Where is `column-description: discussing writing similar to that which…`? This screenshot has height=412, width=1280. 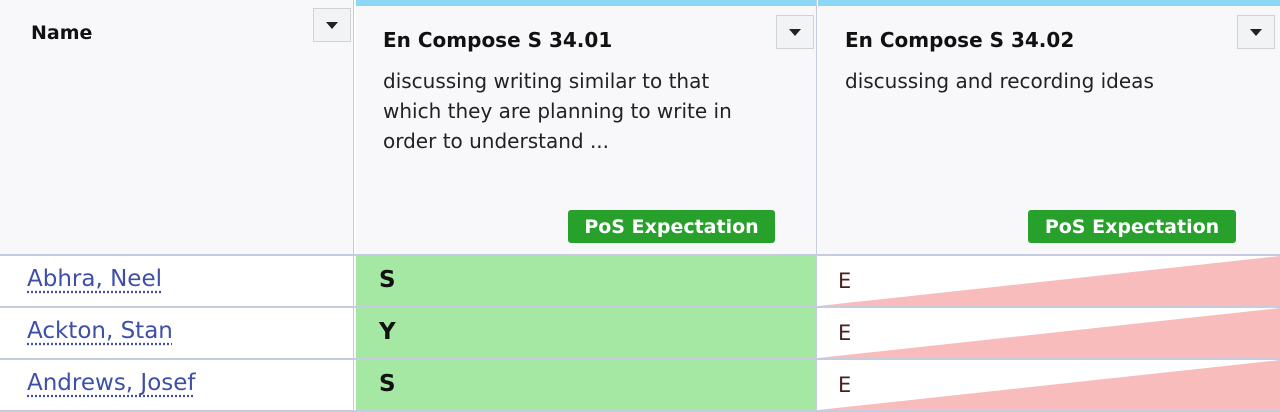 column-description: discussing writing similar to that which… is located at coordinates (557, 111).